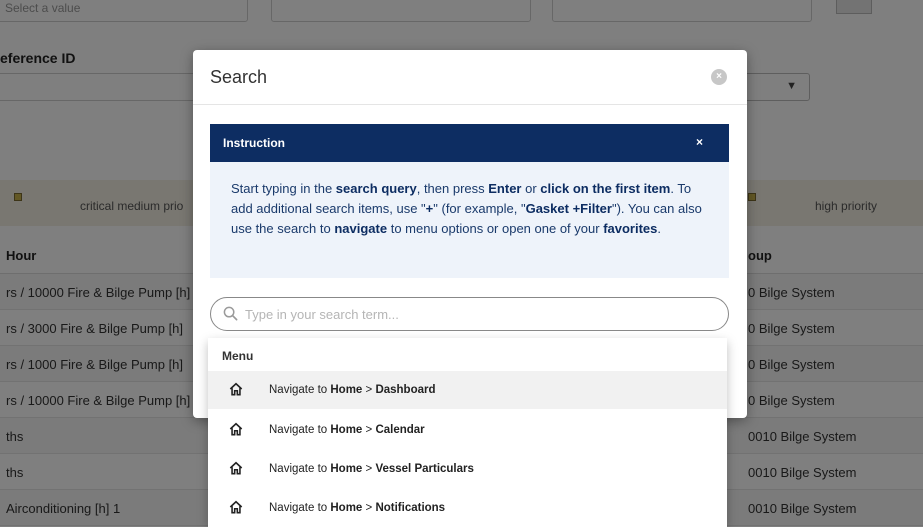 The height and width of the screenshot is (527, 923). I want to click on suggestion-target: Vessel Particulars, so click(424, 469).